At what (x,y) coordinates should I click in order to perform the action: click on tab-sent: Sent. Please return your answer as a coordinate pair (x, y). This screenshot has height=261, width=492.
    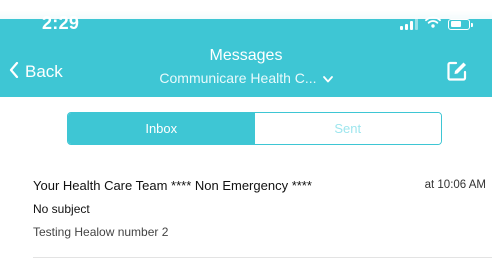
    Looking at the image, I should click on (347, 128).